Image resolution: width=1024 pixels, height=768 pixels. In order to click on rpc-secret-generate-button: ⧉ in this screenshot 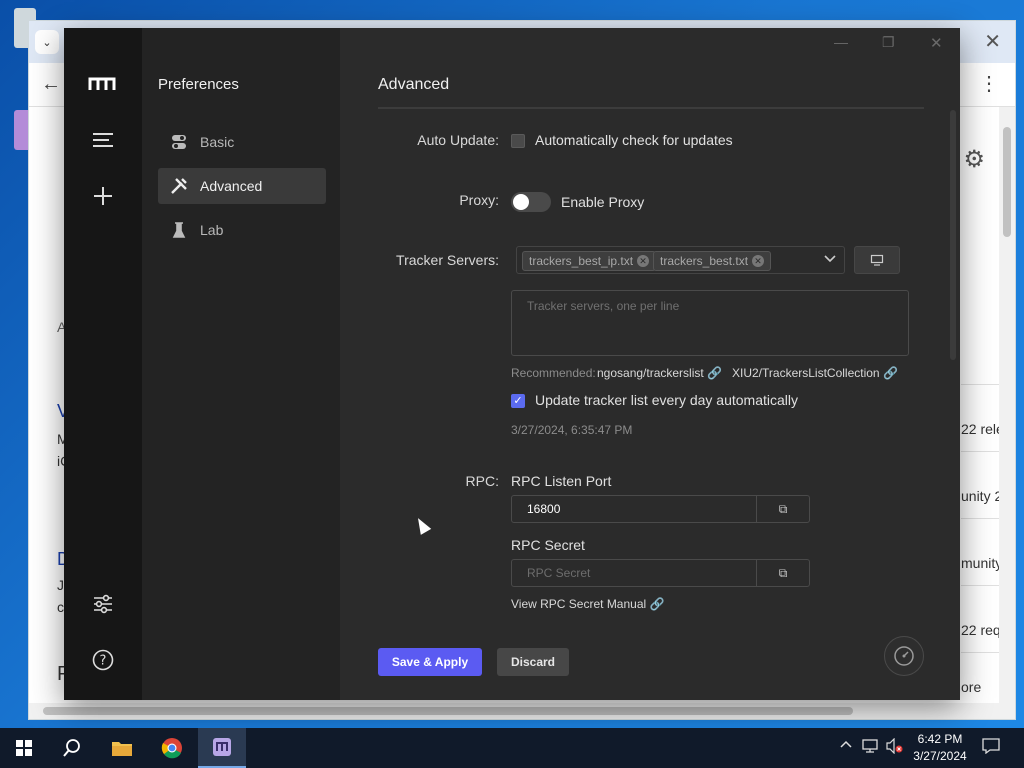, I will do `click(783, 573)`.